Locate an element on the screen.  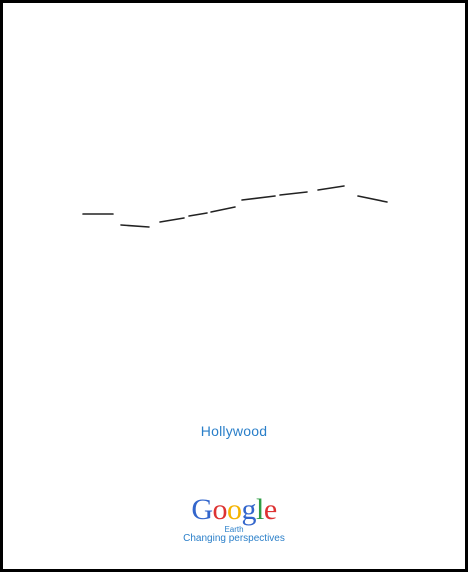
tagline: Changing perspectives is located at coordinates (234, 538).